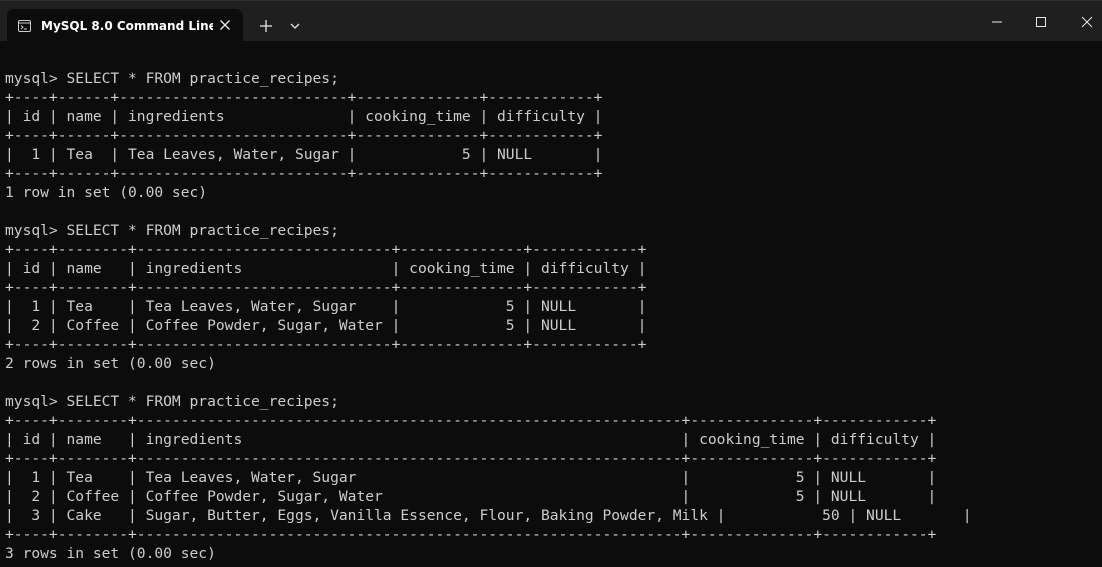 This screenshot has height=567, width=1102. What do you see at coordinates (110, 363) in the screenshot?
I see `terminal-line: 2 rows in set (0.00 sec)` at bounding box center [110, 363].